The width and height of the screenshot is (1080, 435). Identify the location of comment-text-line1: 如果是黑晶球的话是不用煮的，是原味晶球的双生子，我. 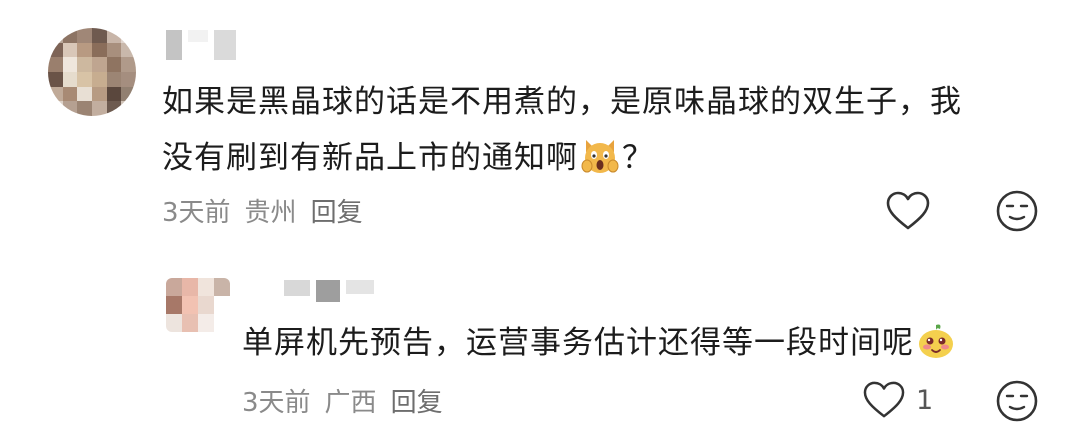
(562, 102).